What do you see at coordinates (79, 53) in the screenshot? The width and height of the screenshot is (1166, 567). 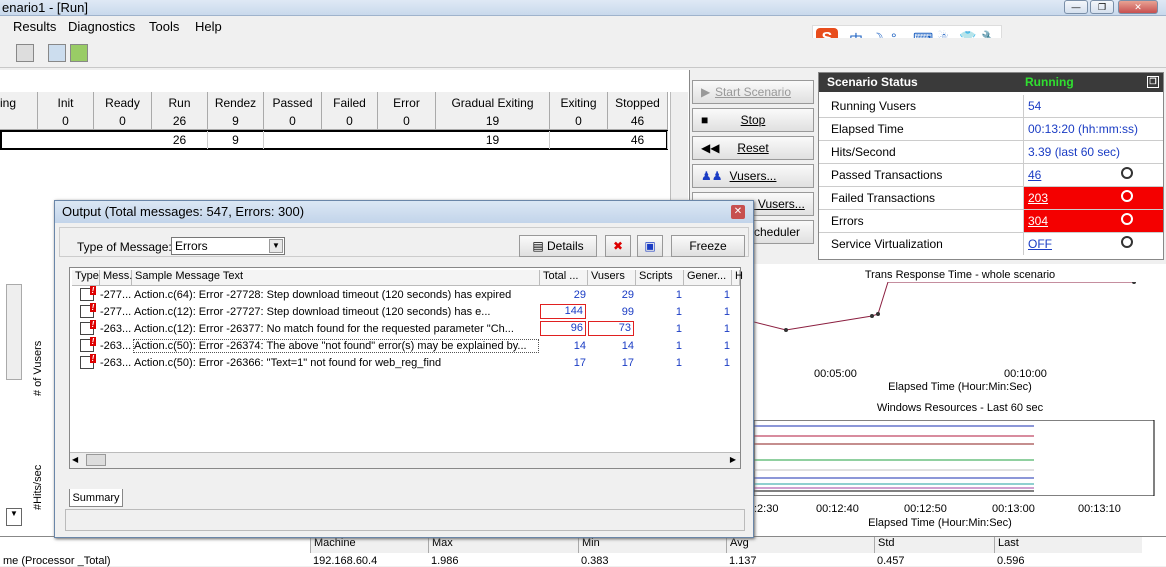 I see `matrix-icon` at bounding box center [79, 53].